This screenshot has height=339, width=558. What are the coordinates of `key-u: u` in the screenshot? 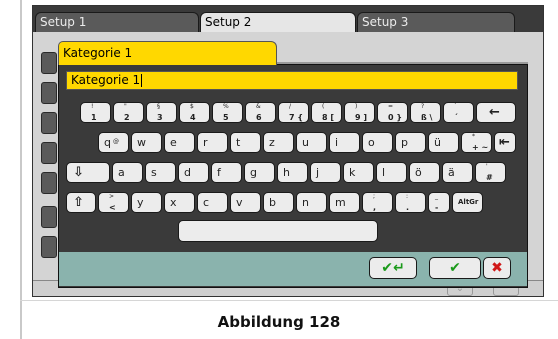 It's located at (311, 142).